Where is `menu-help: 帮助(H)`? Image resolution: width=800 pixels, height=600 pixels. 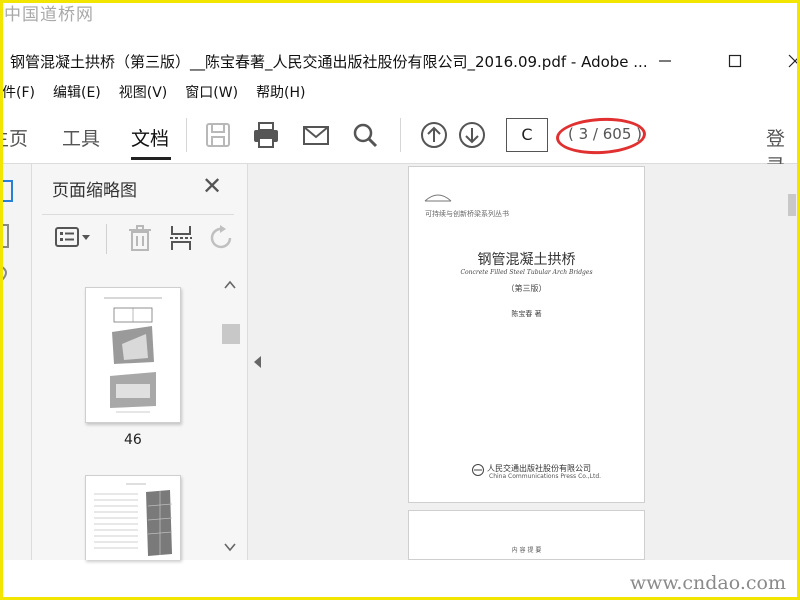 menu-help: 帮助(H) is located at coordinates (280, 94).